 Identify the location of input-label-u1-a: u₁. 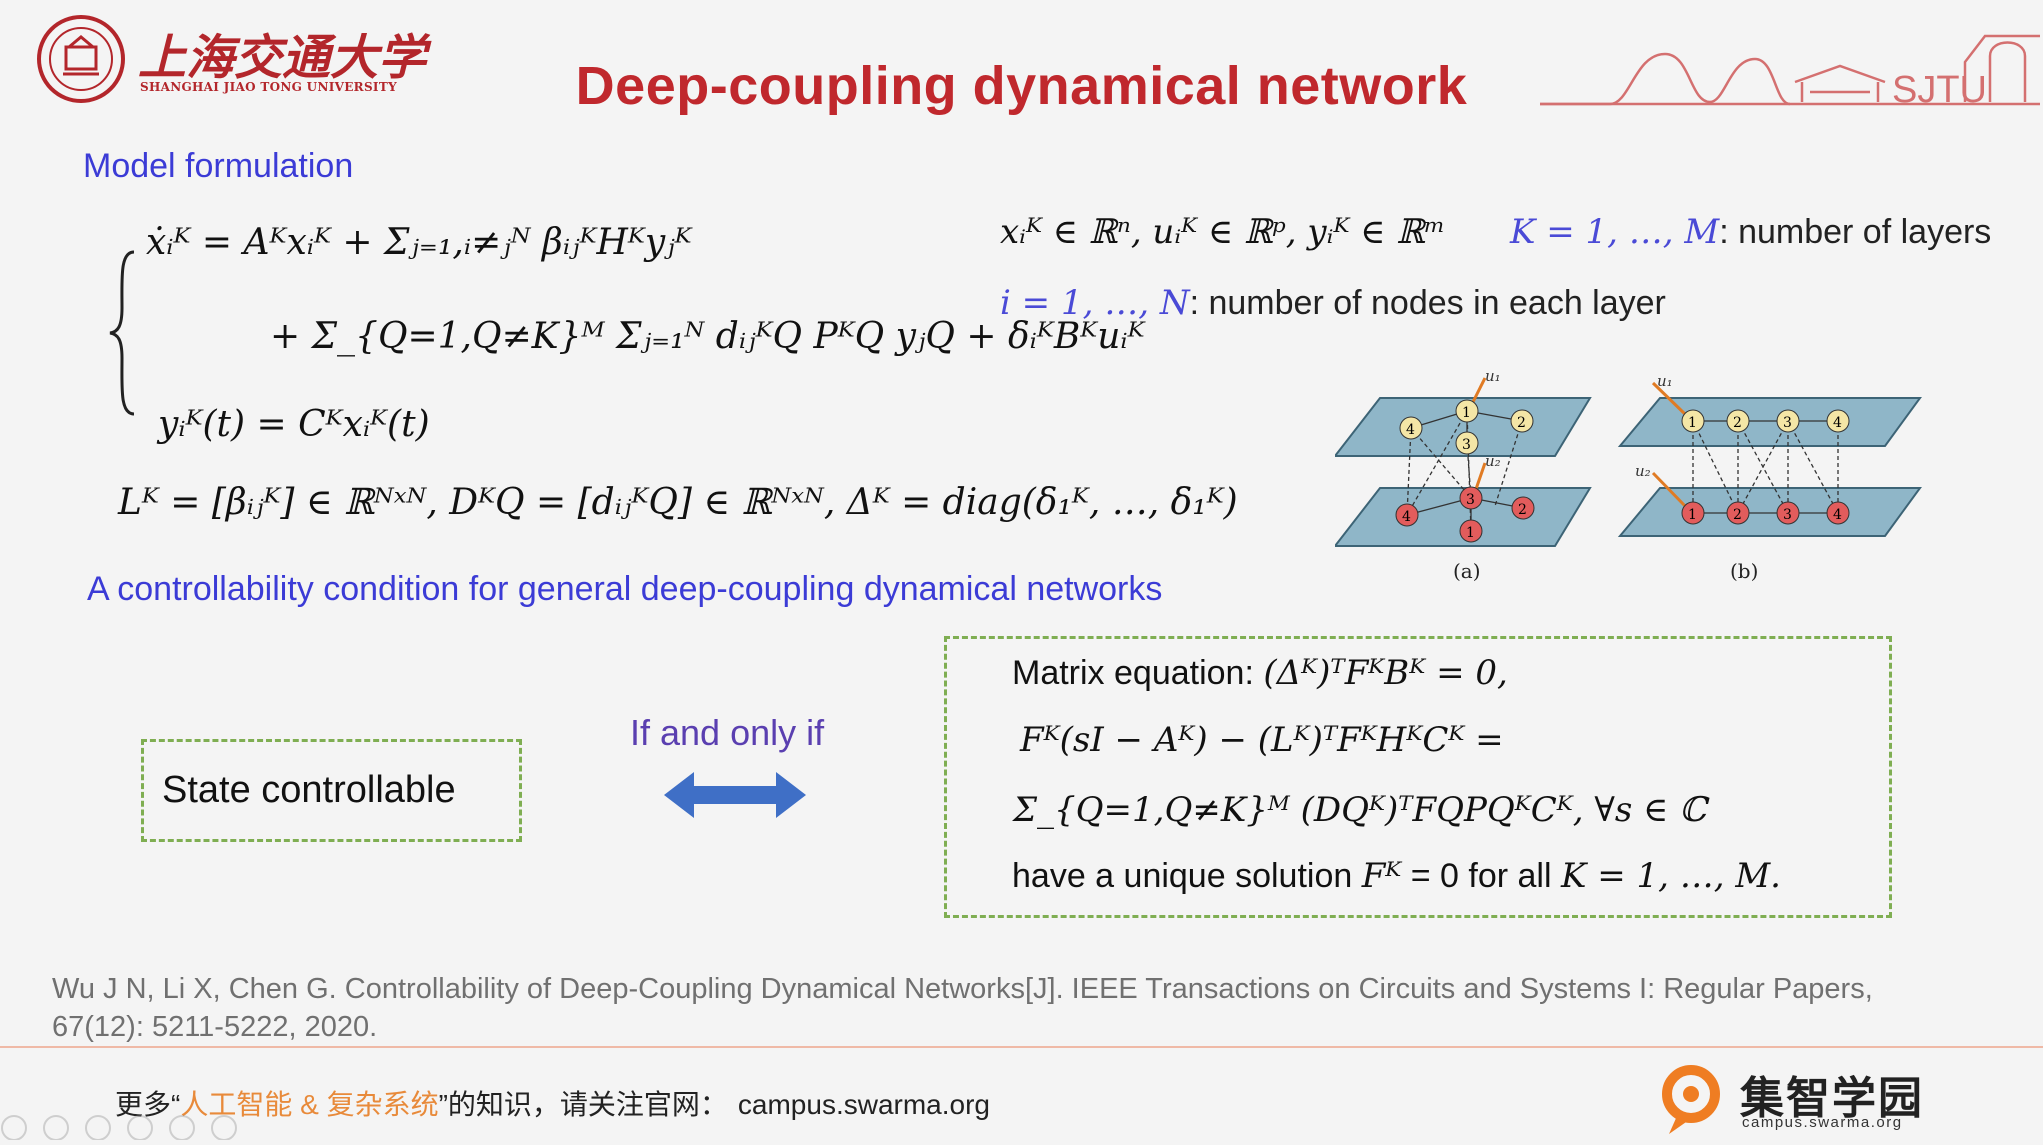
(1493, 376).